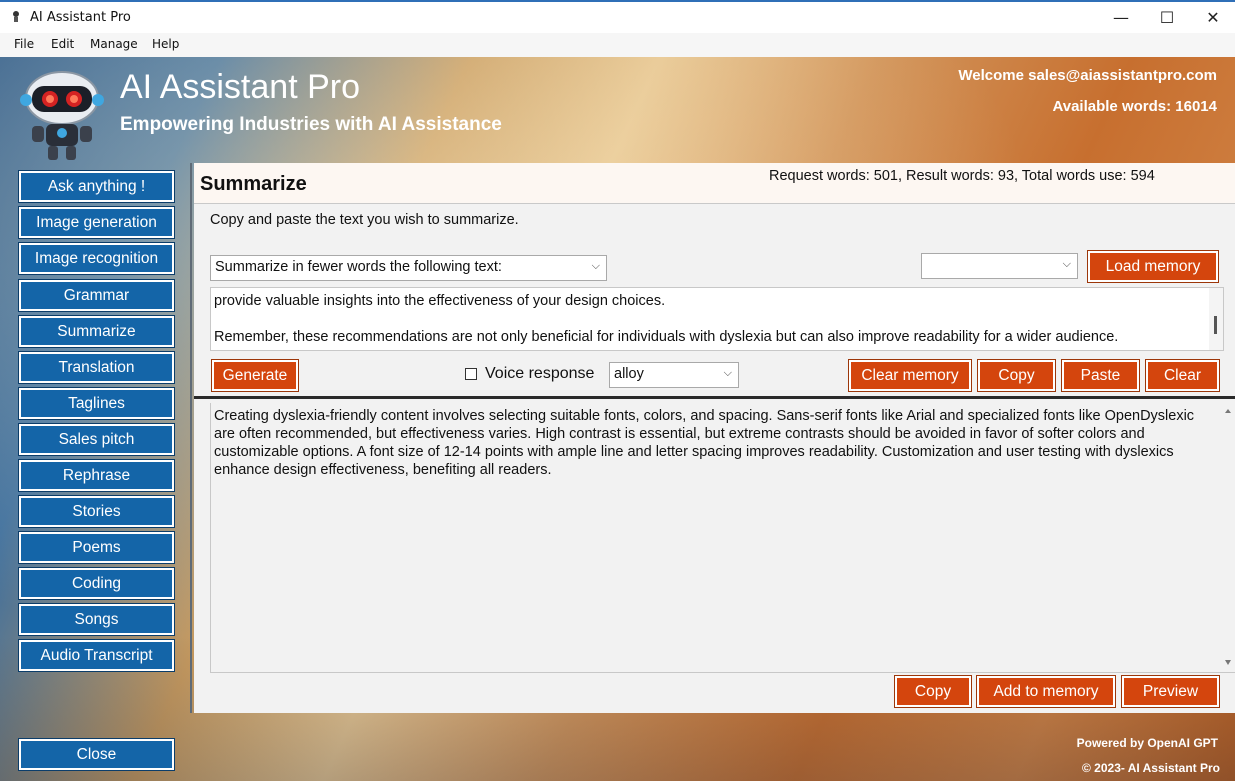 The image size is (1235, 781). Describe the element at coordinates (674, 375) in the screenshot. I see `voice-select: alloy ⌵` at that location.